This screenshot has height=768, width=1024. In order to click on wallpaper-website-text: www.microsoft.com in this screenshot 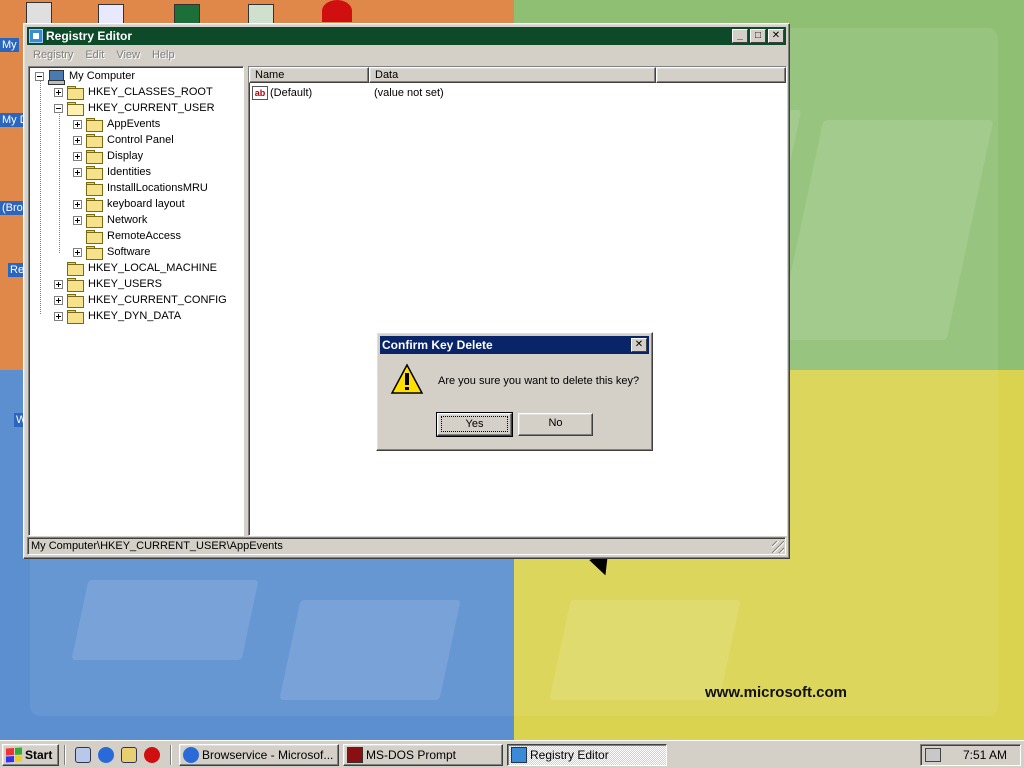, I will do `click(776, 692)`.